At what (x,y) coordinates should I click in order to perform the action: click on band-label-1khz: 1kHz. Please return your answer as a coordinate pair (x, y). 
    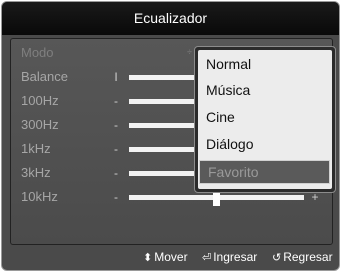
    Looking at the image, I should click on (36, 148).